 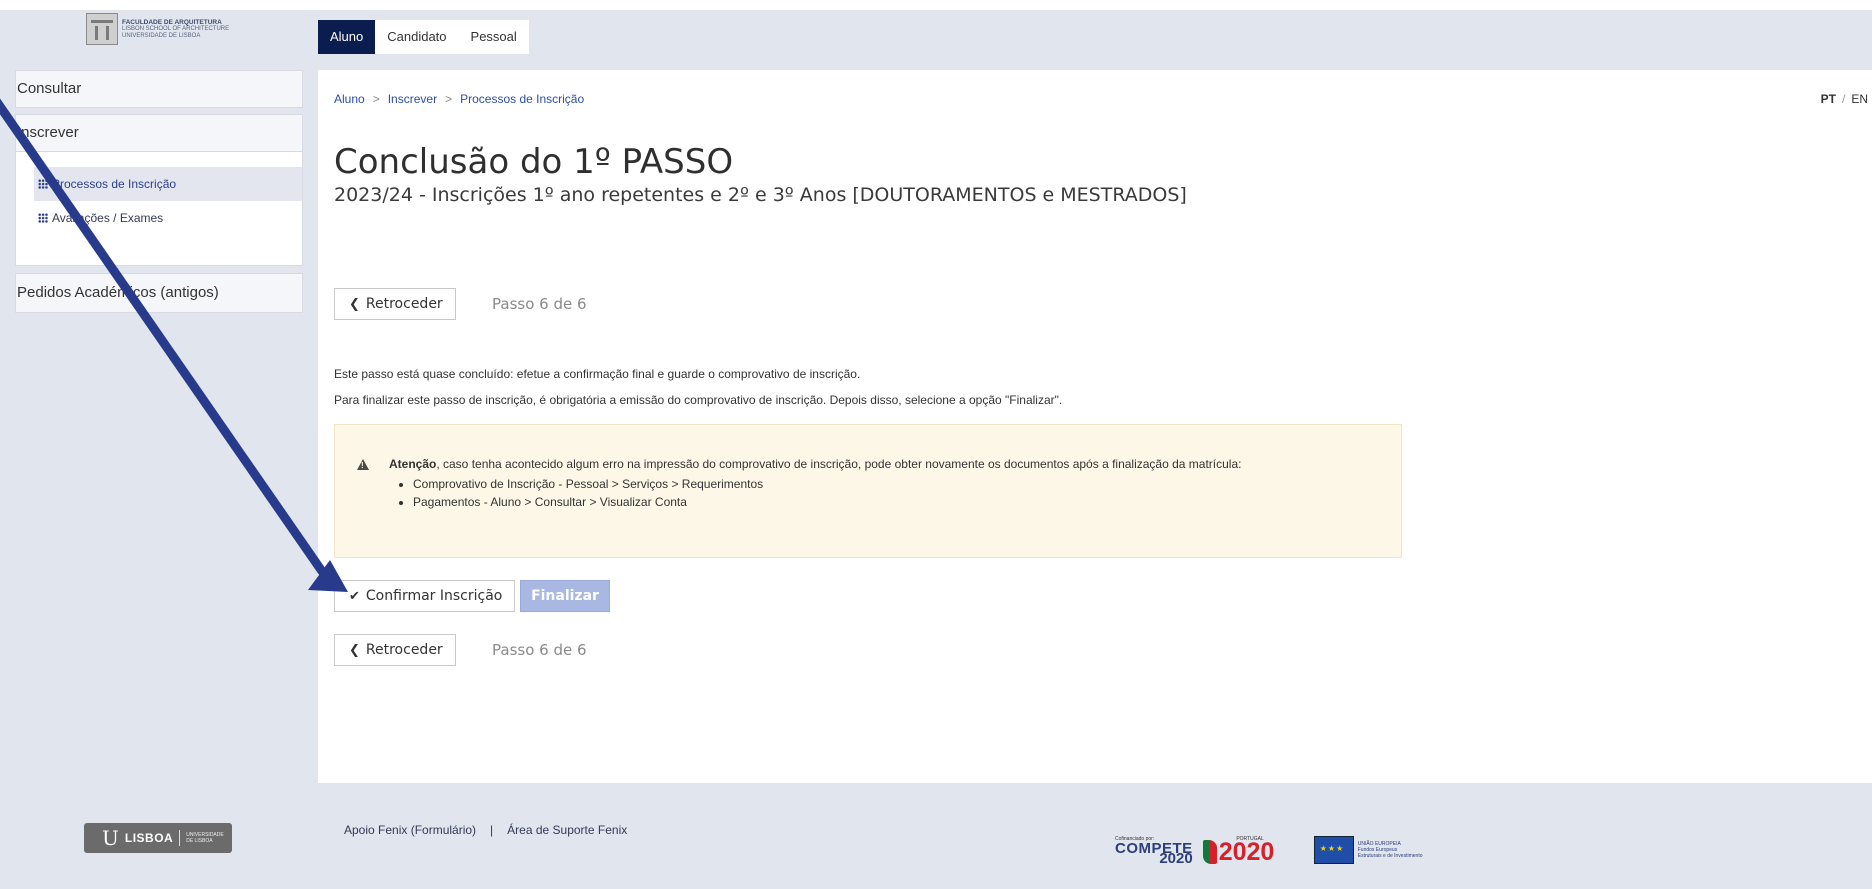 I want to click on breadcrumb-aluno: Aluno, so click(x=349, y=99).